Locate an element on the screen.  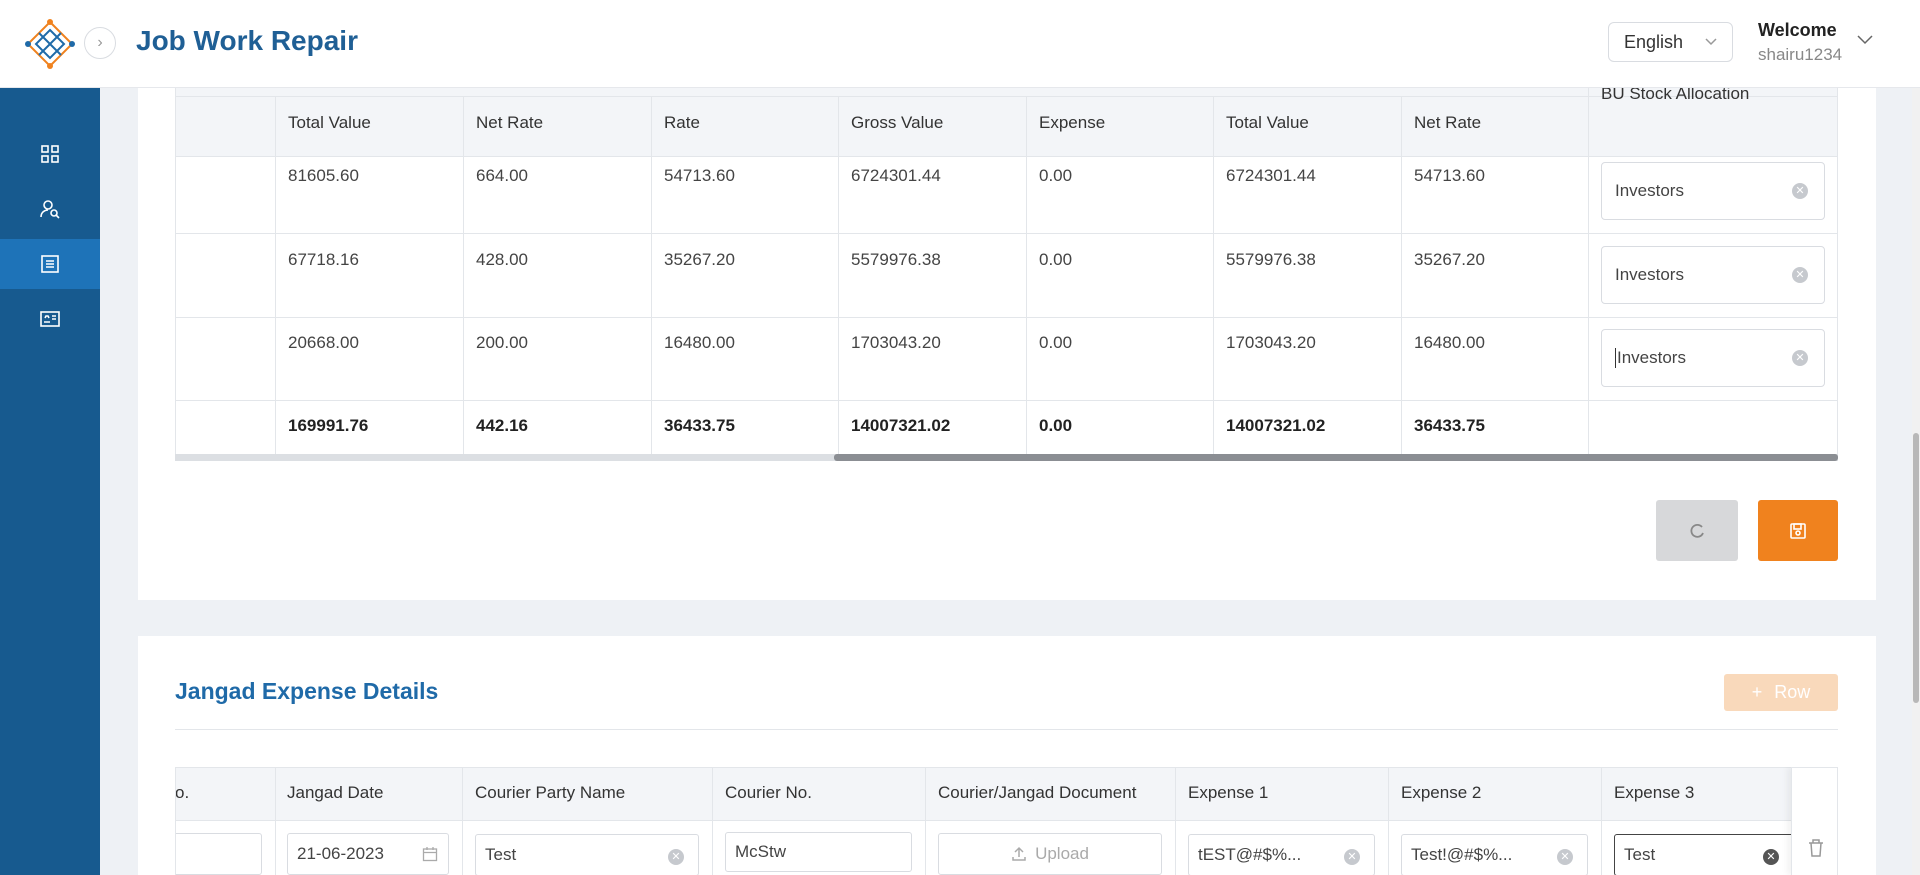
sidebar-item-dashboard is located at coordinates (50, 154).